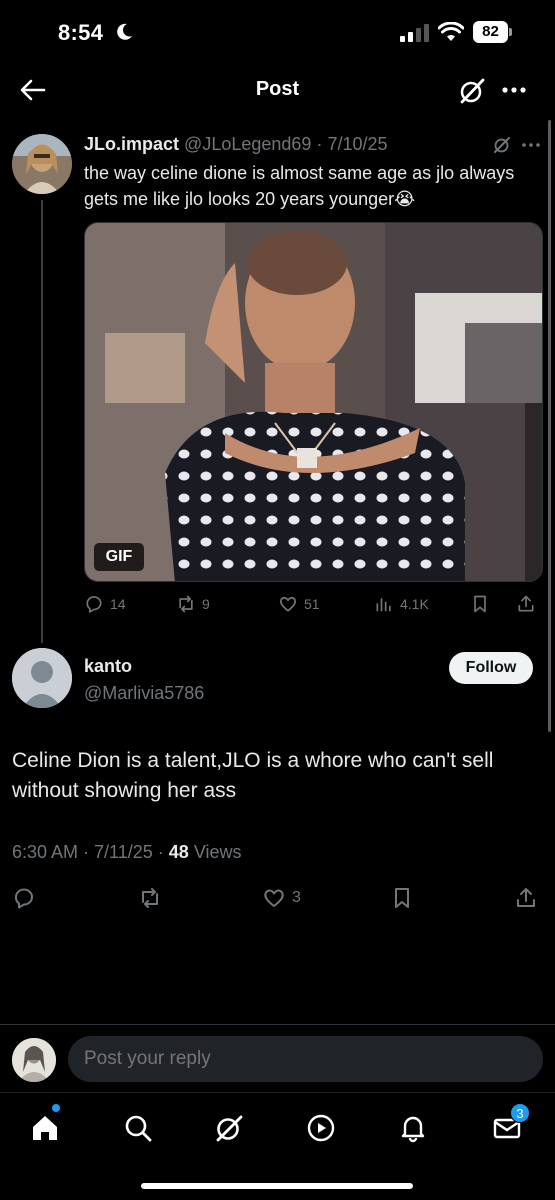  What do you see at coordinates (218, 852) in the screenshot?
I see `views-label: Views` at bounding box center [218, 852].